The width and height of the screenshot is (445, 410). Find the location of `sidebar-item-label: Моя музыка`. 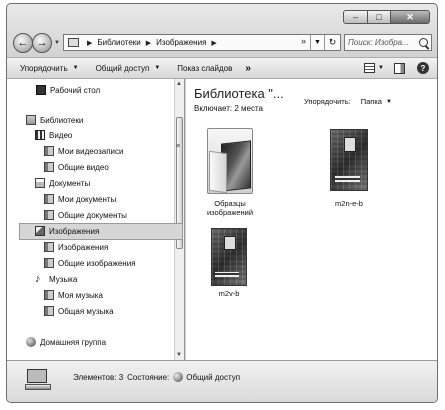

sidebar-item-label: Моя музыка is located at coordinates (80, 295).